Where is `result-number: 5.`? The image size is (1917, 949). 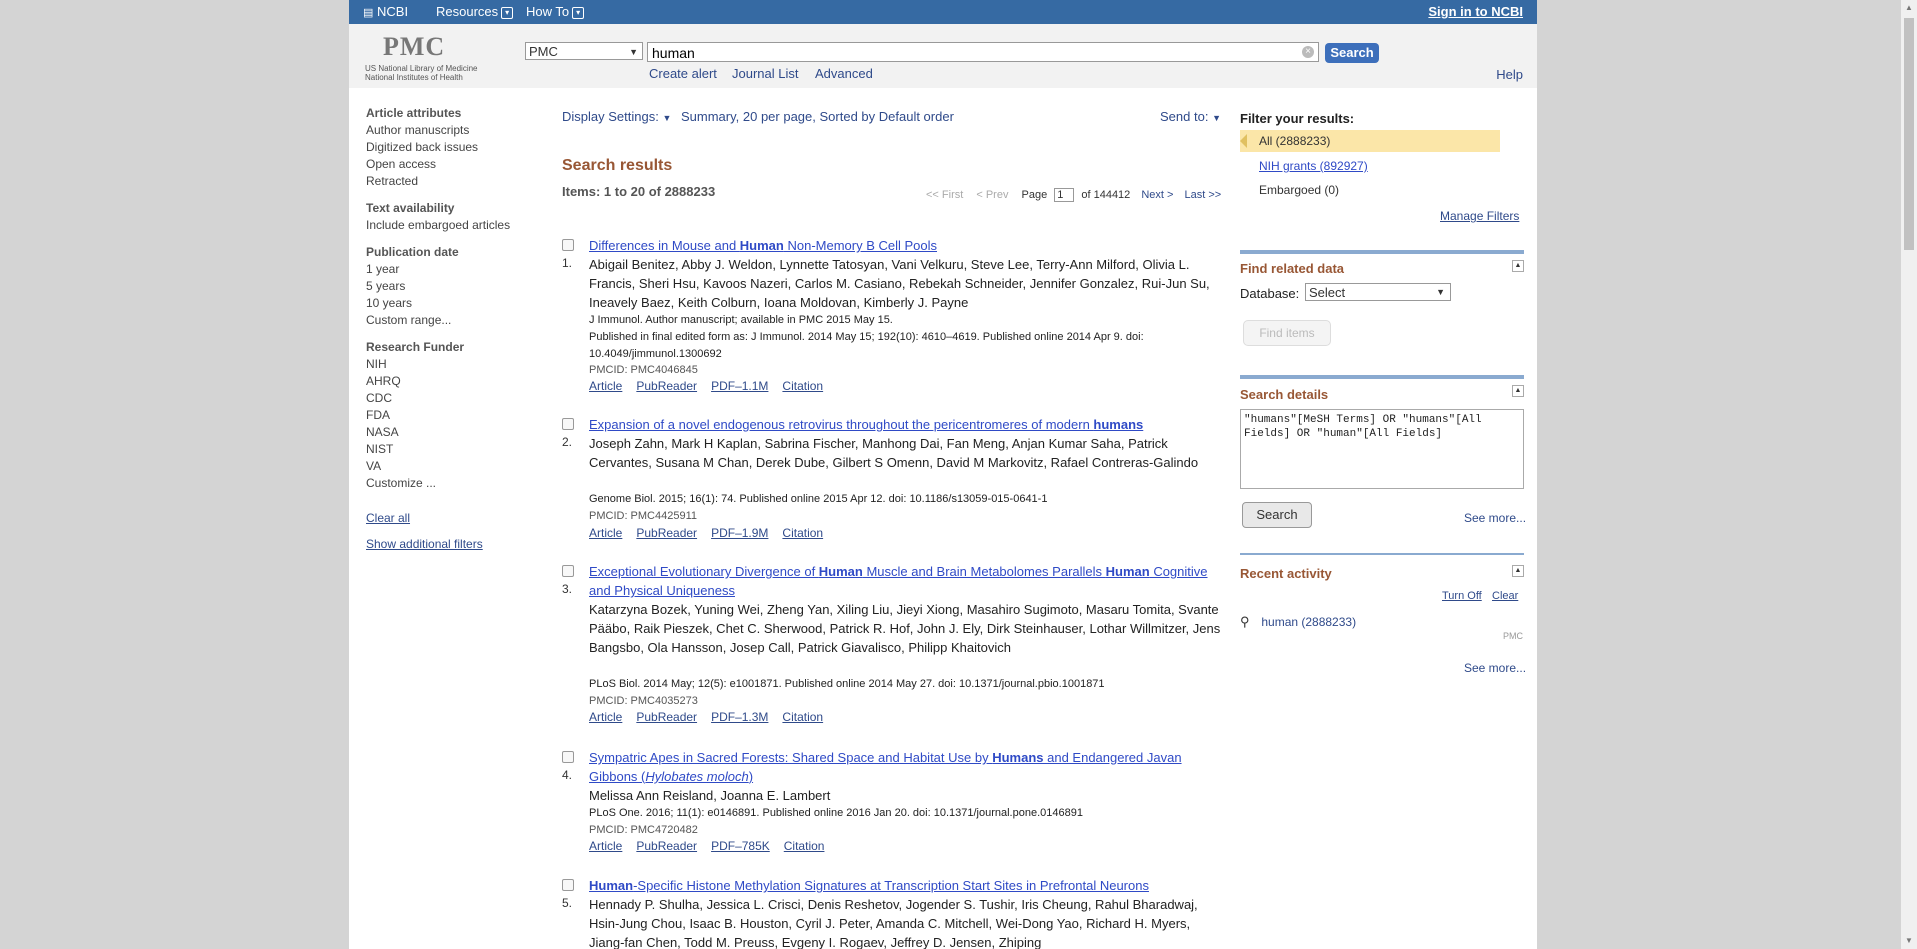 result-number: 5. is located at coordinates (567, 903).